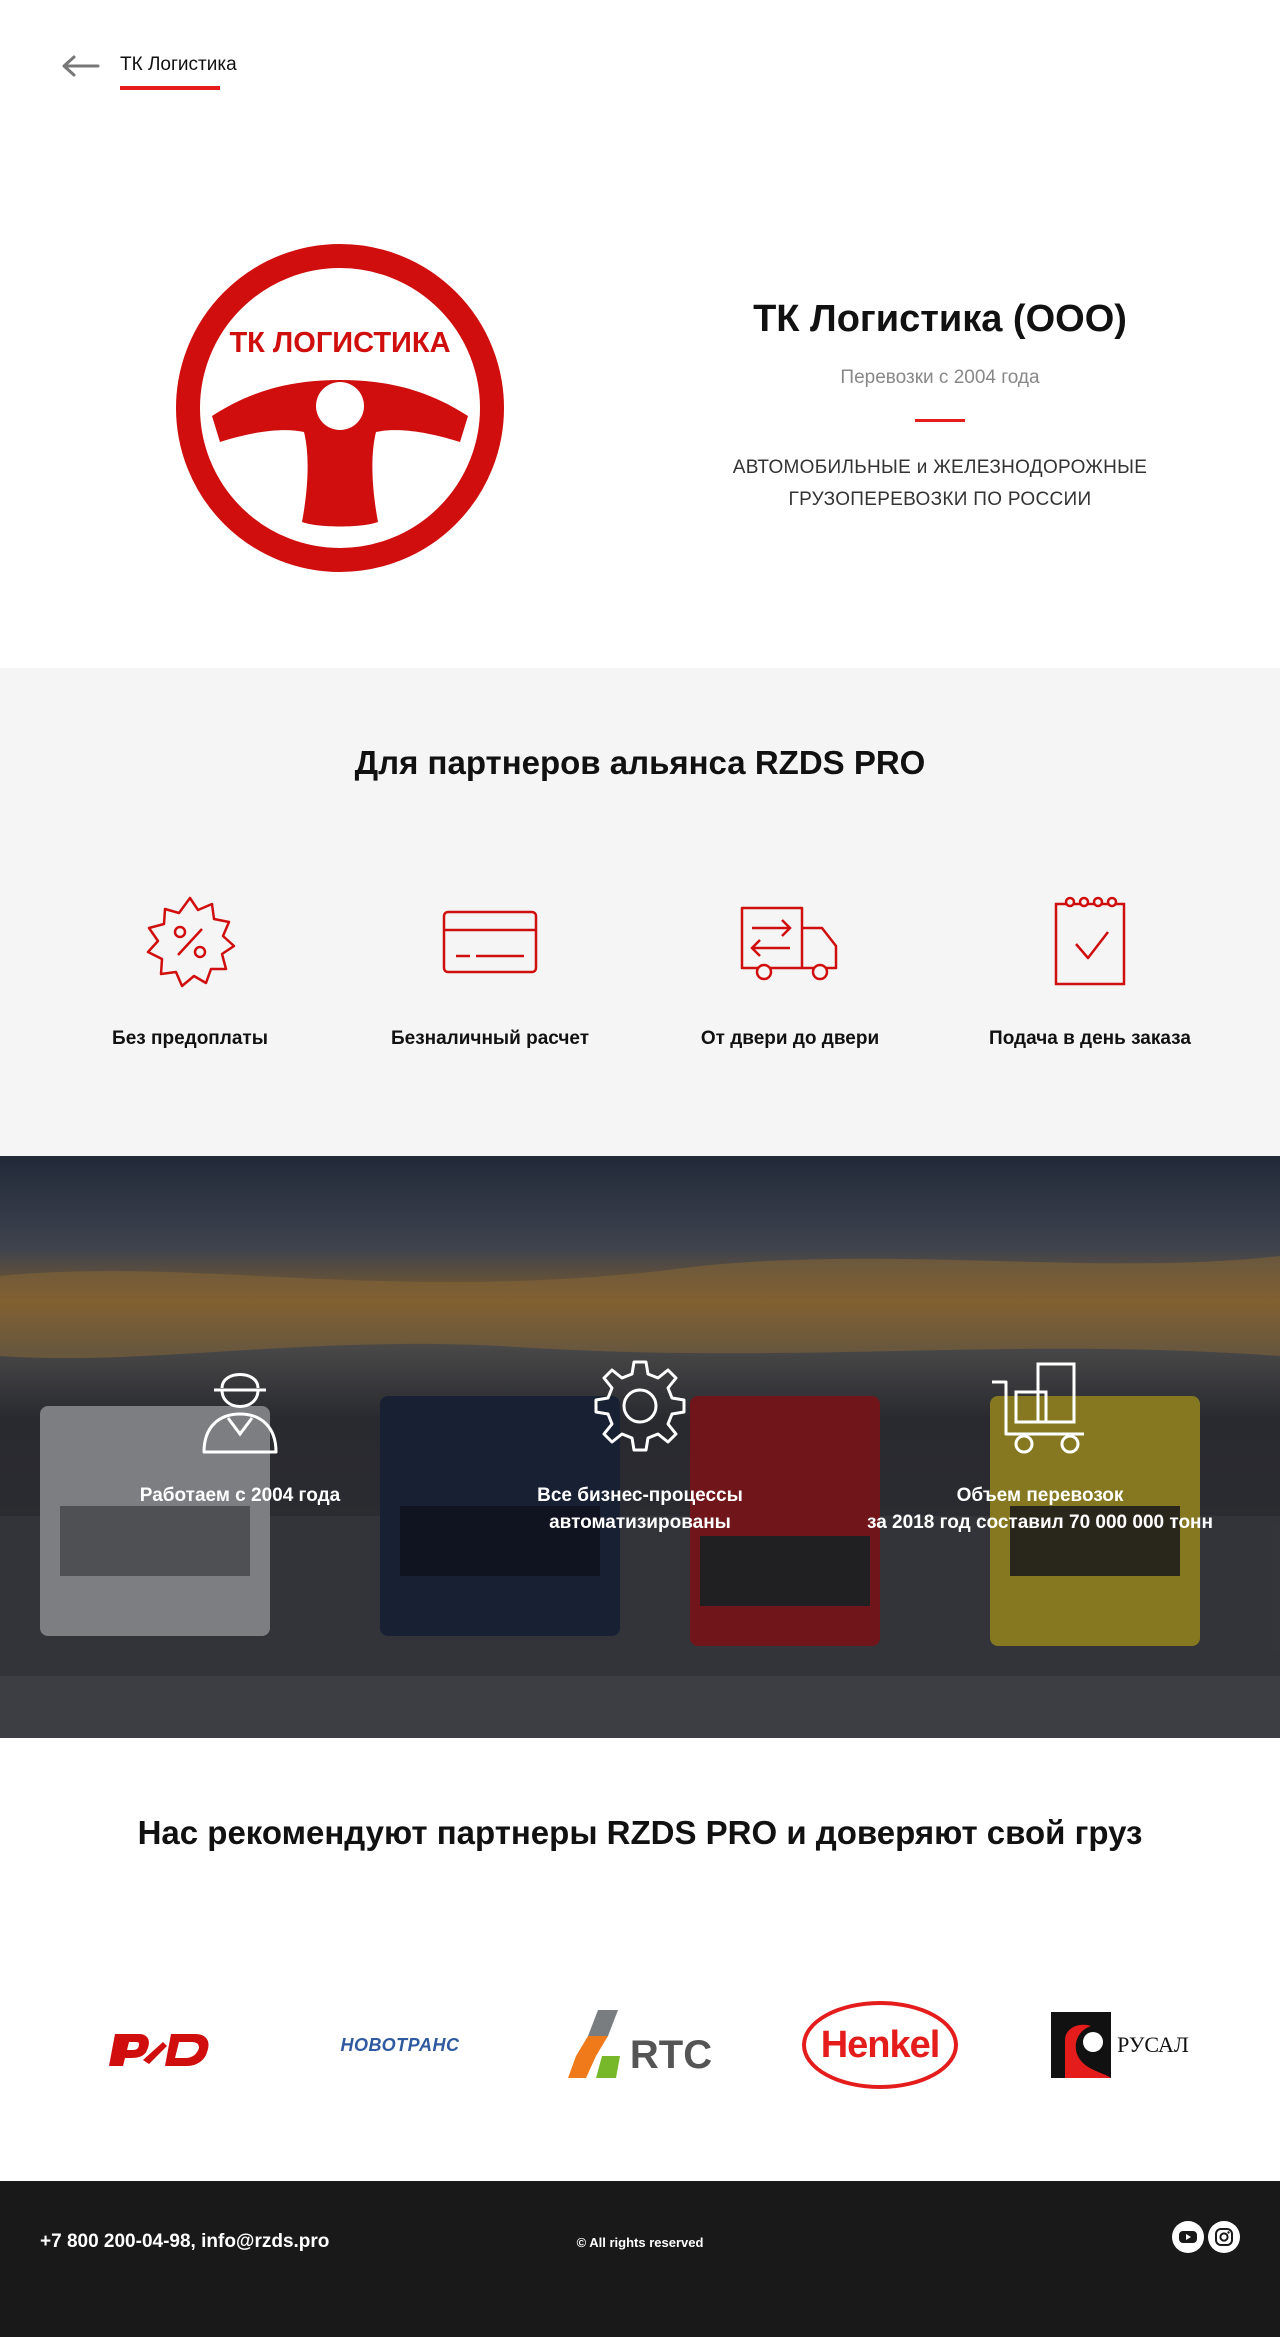  What do you see at coordinates (159, 2050) in the screenshot?
I see `rzd-logo` at bounding box center [159, 2050].